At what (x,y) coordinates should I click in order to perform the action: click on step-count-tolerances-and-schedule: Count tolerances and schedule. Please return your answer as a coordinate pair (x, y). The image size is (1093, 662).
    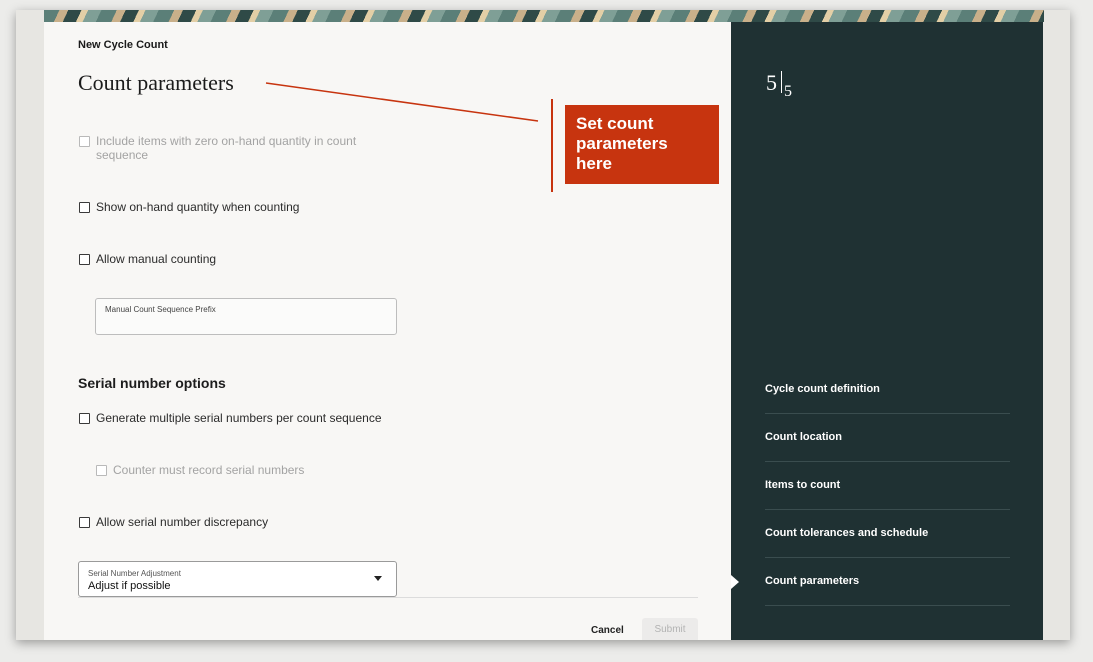
    Looking at the image, I should click on (887, 534).